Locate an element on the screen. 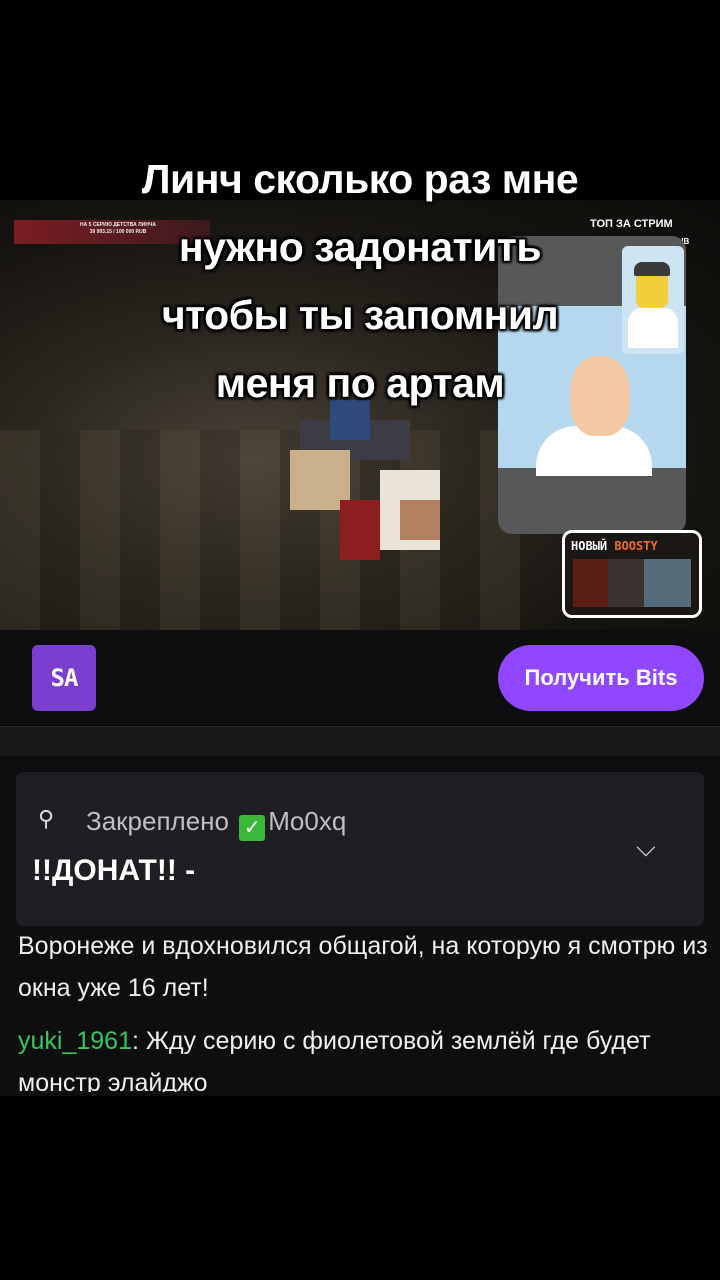 Image resolution: width=720 pixels, height=1280 pixels. pin-icon: ⚲ is located at coordinates (46, 818).